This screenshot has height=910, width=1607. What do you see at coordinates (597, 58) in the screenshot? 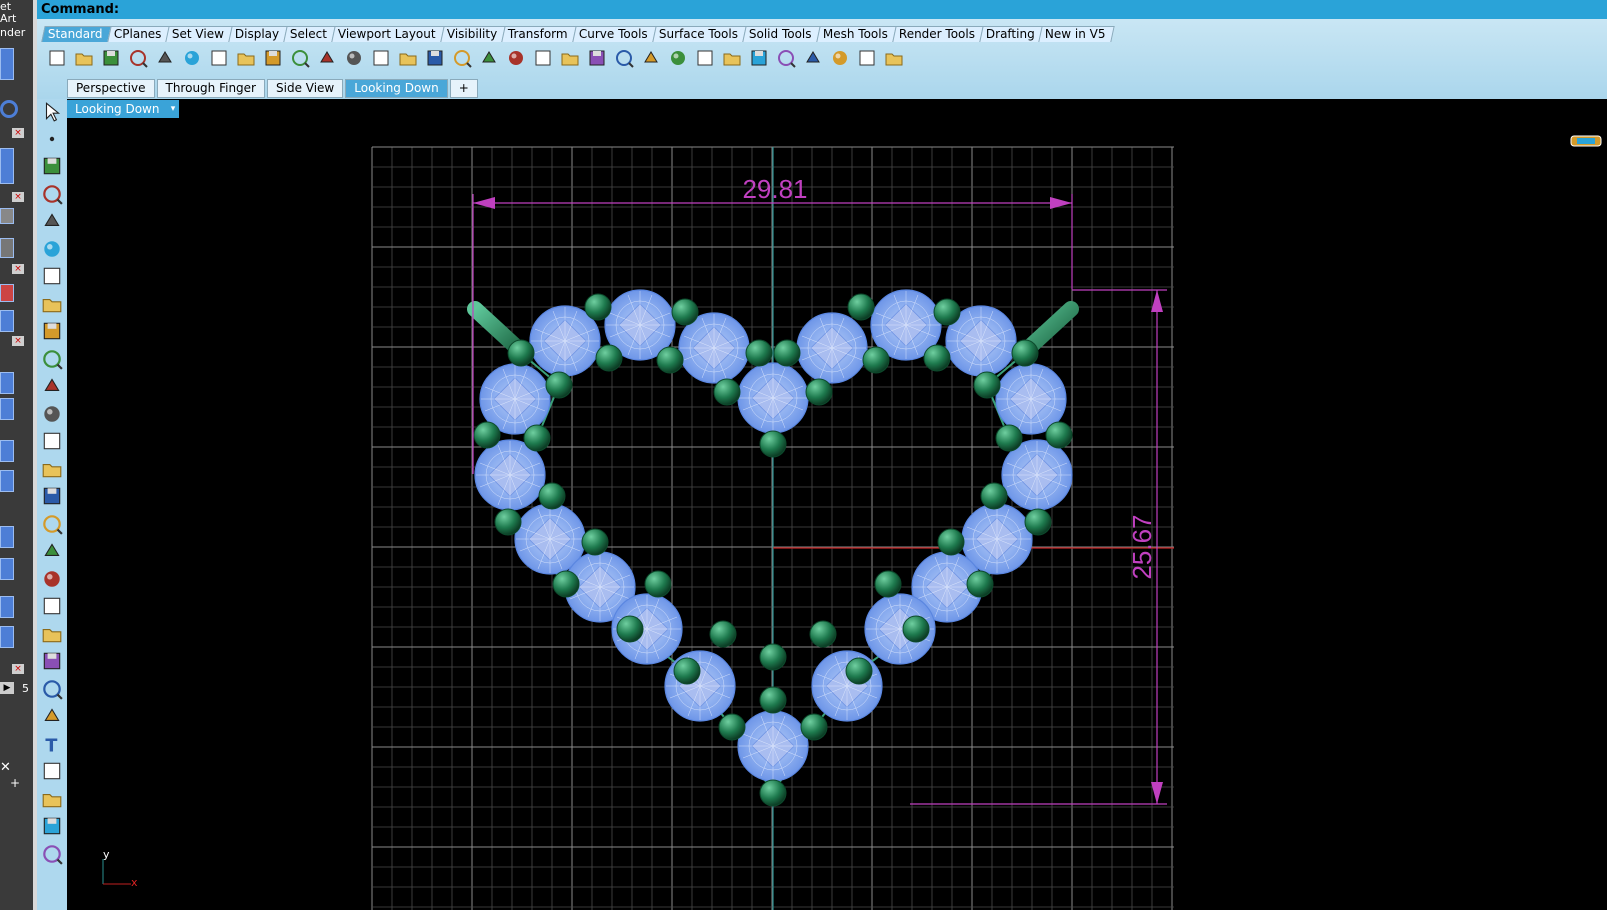
I see `snap-icon` at bounding box center [597, 58].